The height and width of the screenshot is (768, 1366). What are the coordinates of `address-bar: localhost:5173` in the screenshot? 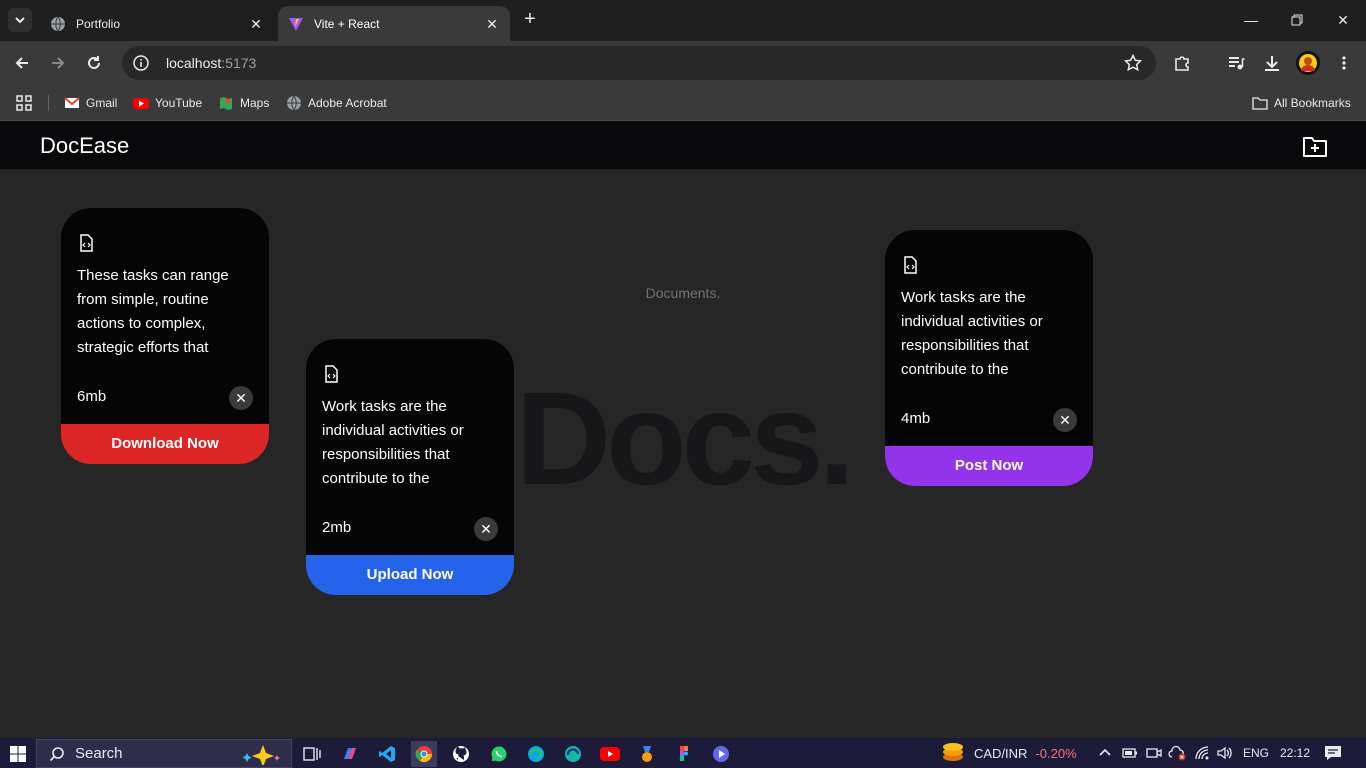 It's located at (639, 63).